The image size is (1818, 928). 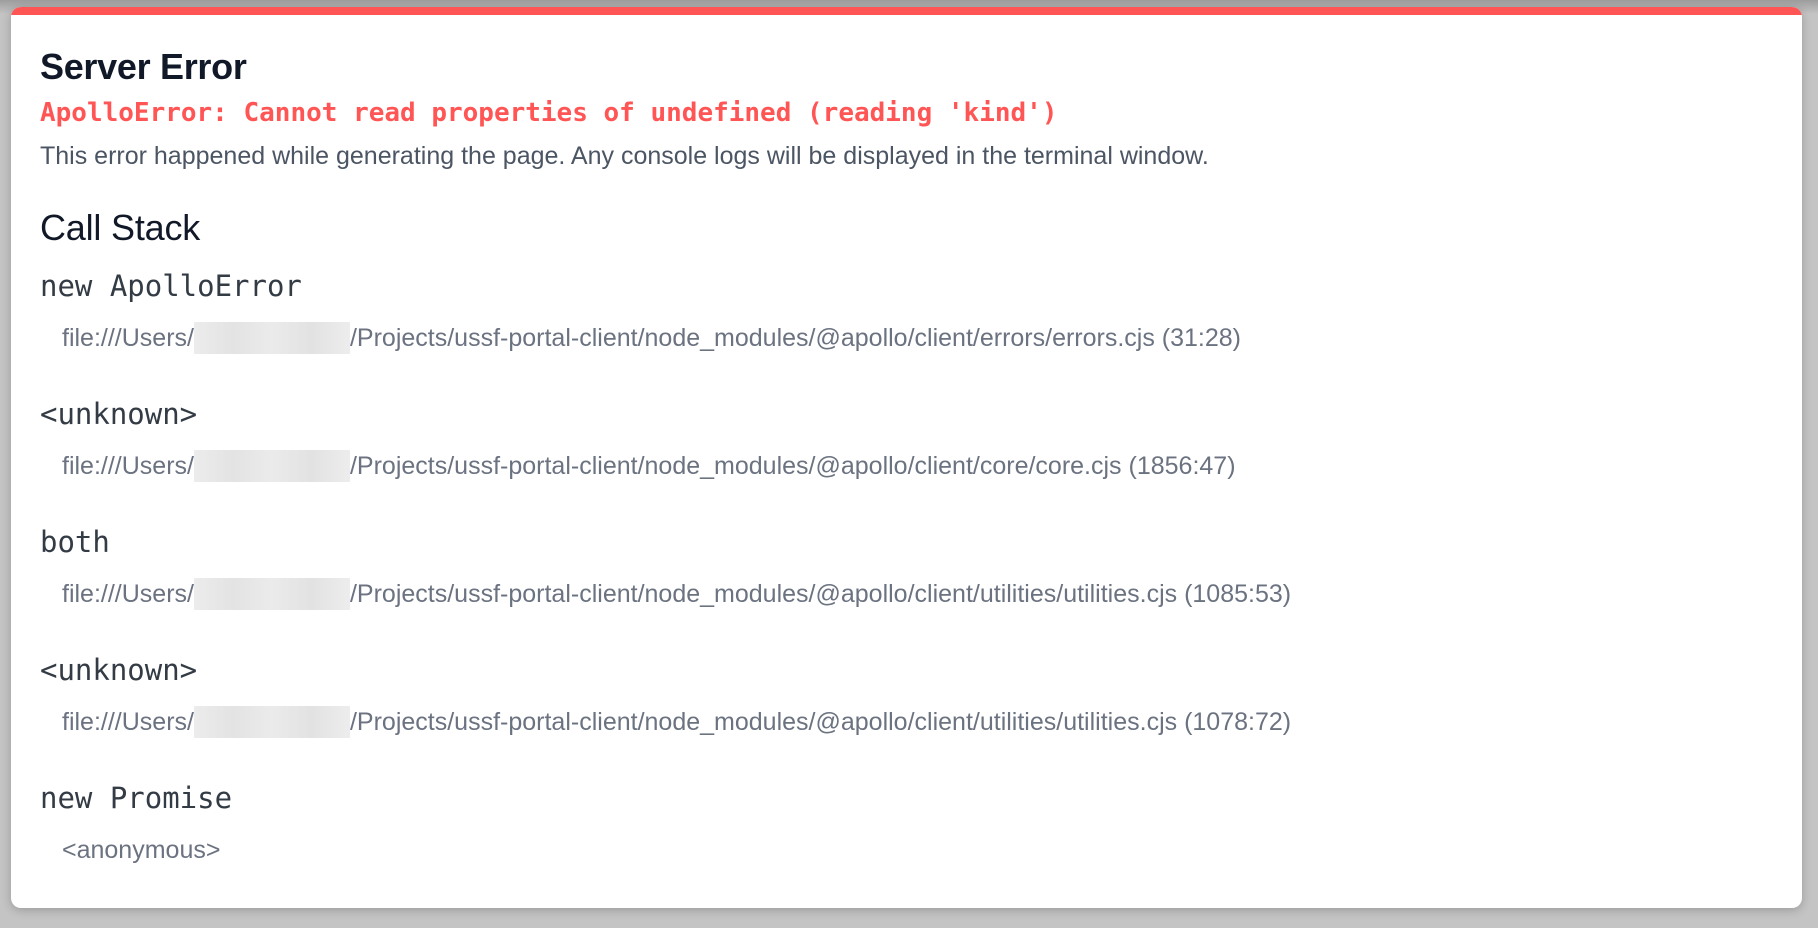 I want to click on error-title: Server Error, so click(x=143, y=66).